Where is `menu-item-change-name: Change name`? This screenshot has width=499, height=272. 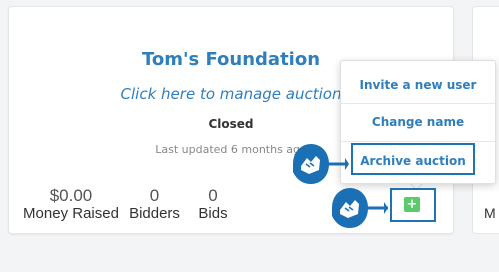 menu-item-change-name: Change name is located at coordinates (418, 122).